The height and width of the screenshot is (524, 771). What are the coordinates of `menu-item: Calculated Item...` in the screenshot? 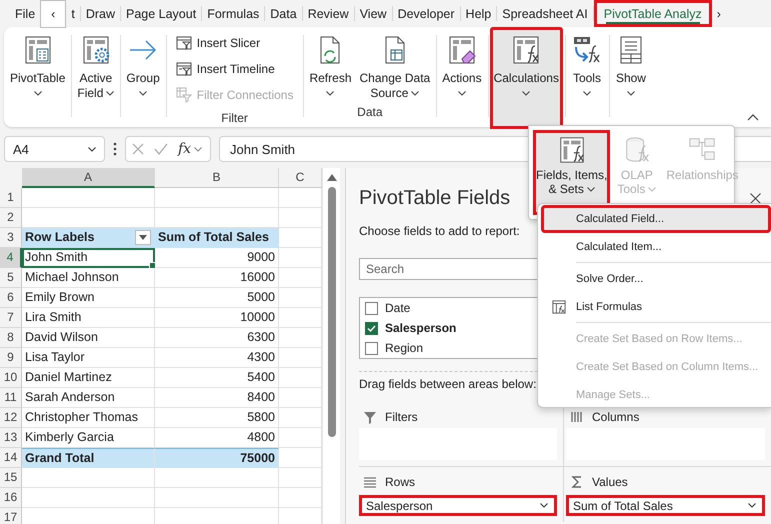 It's located at (656, 247).